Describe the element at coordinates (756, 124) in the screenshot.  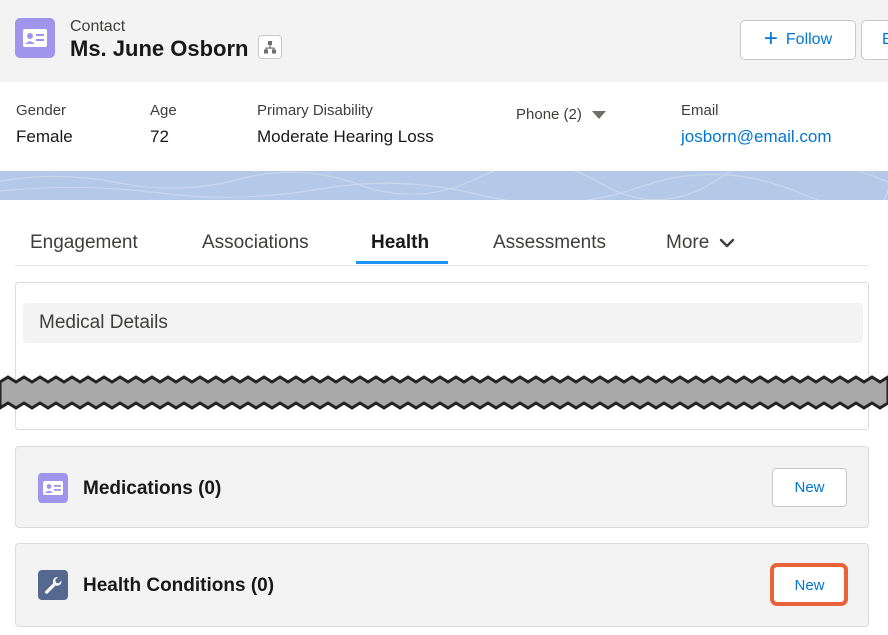
I see `email-field: Email josborn@email.com` at that location.